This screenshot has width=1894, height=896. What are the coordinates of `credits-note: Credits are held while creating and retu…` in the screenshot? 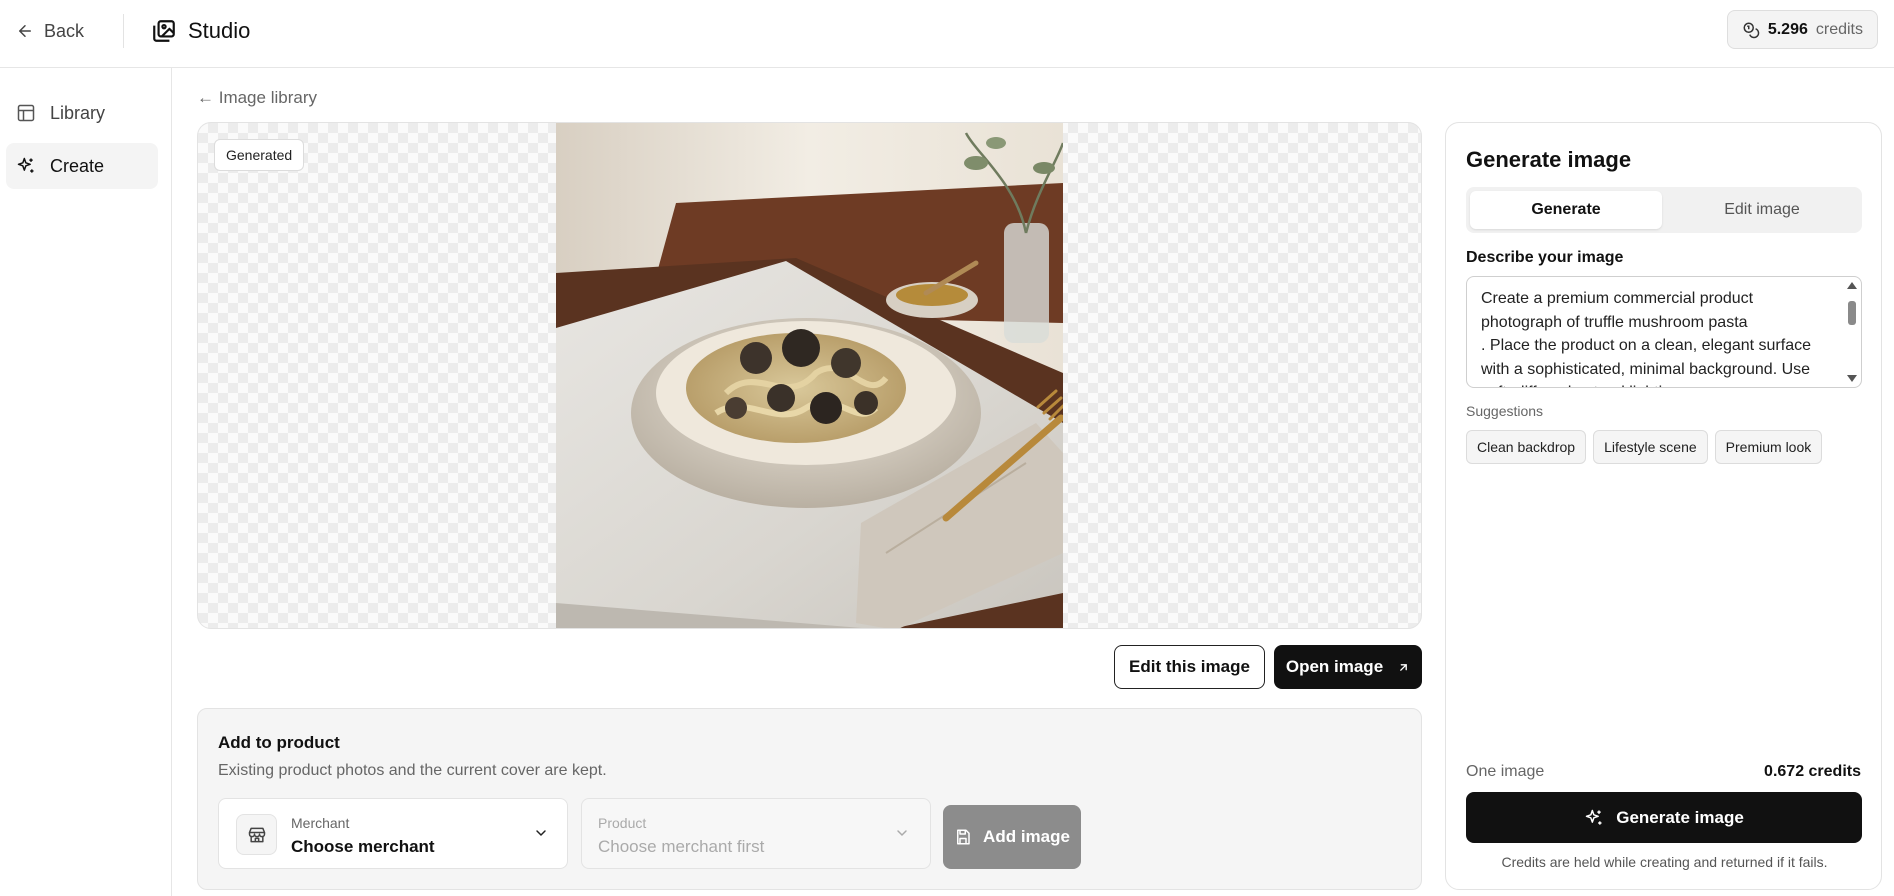 It's located at (1664, 862).